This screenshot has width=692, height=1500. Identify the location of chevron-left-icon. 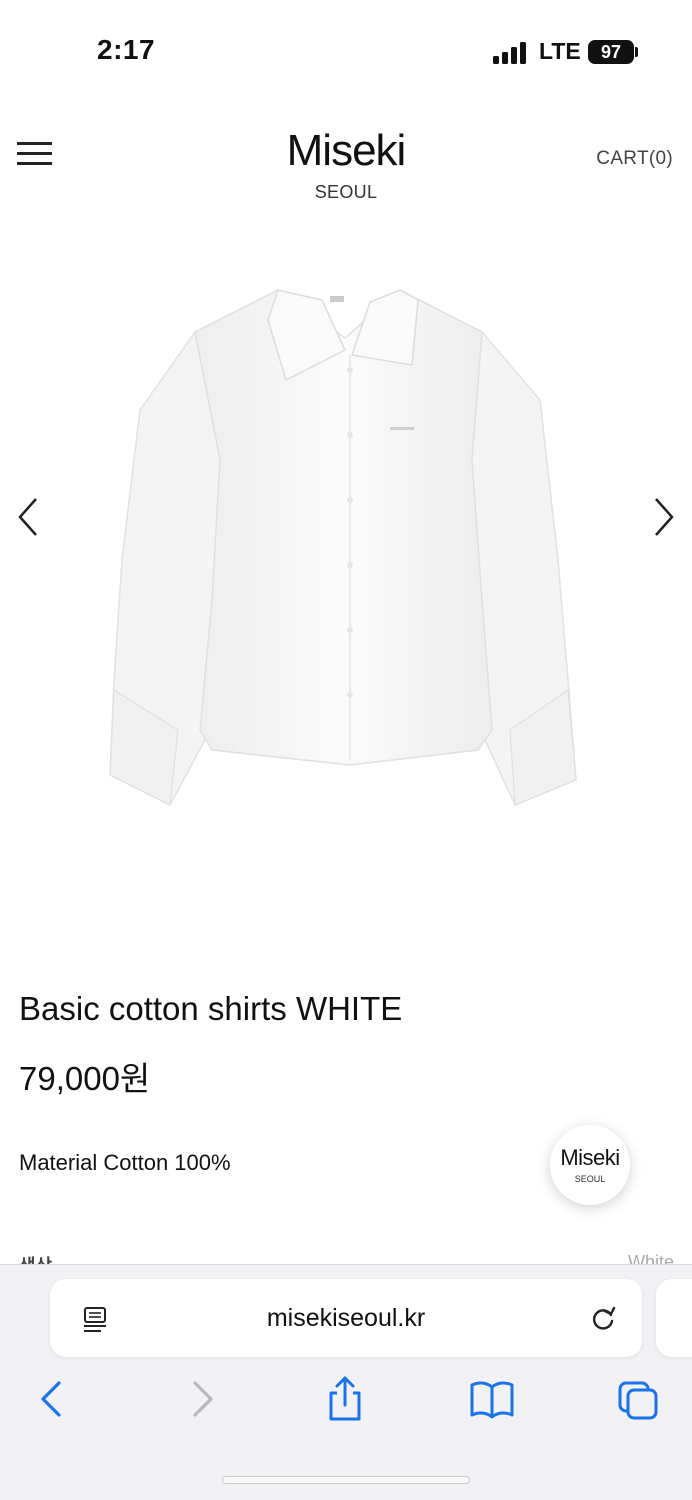
(29, 517).